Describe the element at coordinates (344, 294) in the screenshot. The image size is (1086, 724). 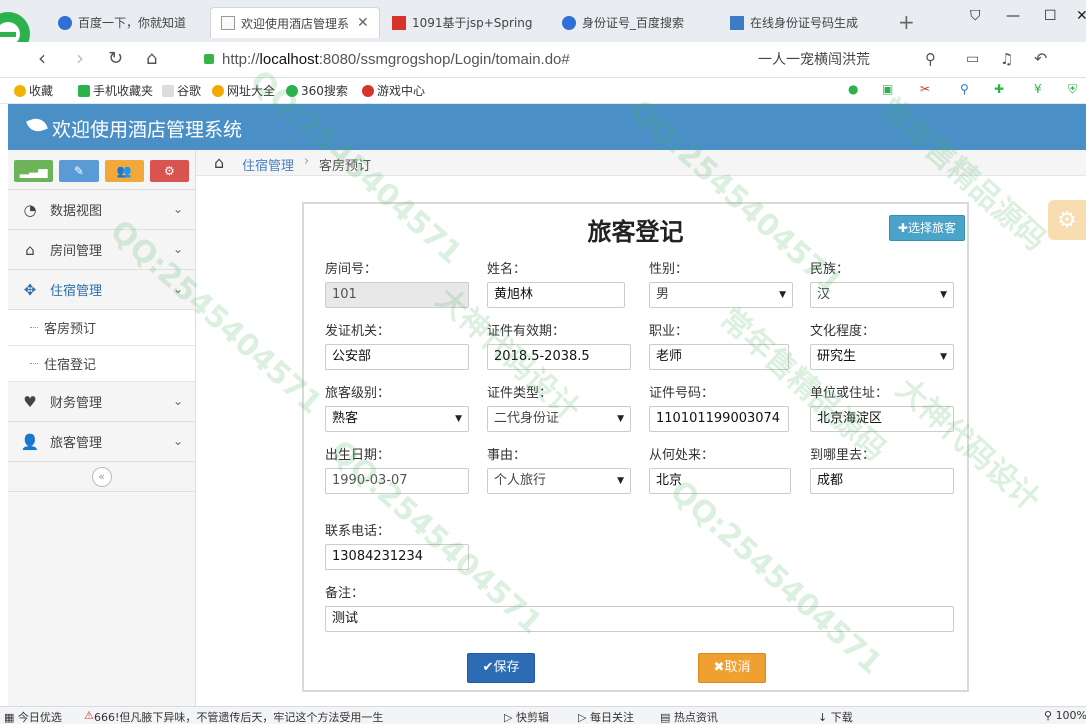
I see `room-number-value: 101` at that location.